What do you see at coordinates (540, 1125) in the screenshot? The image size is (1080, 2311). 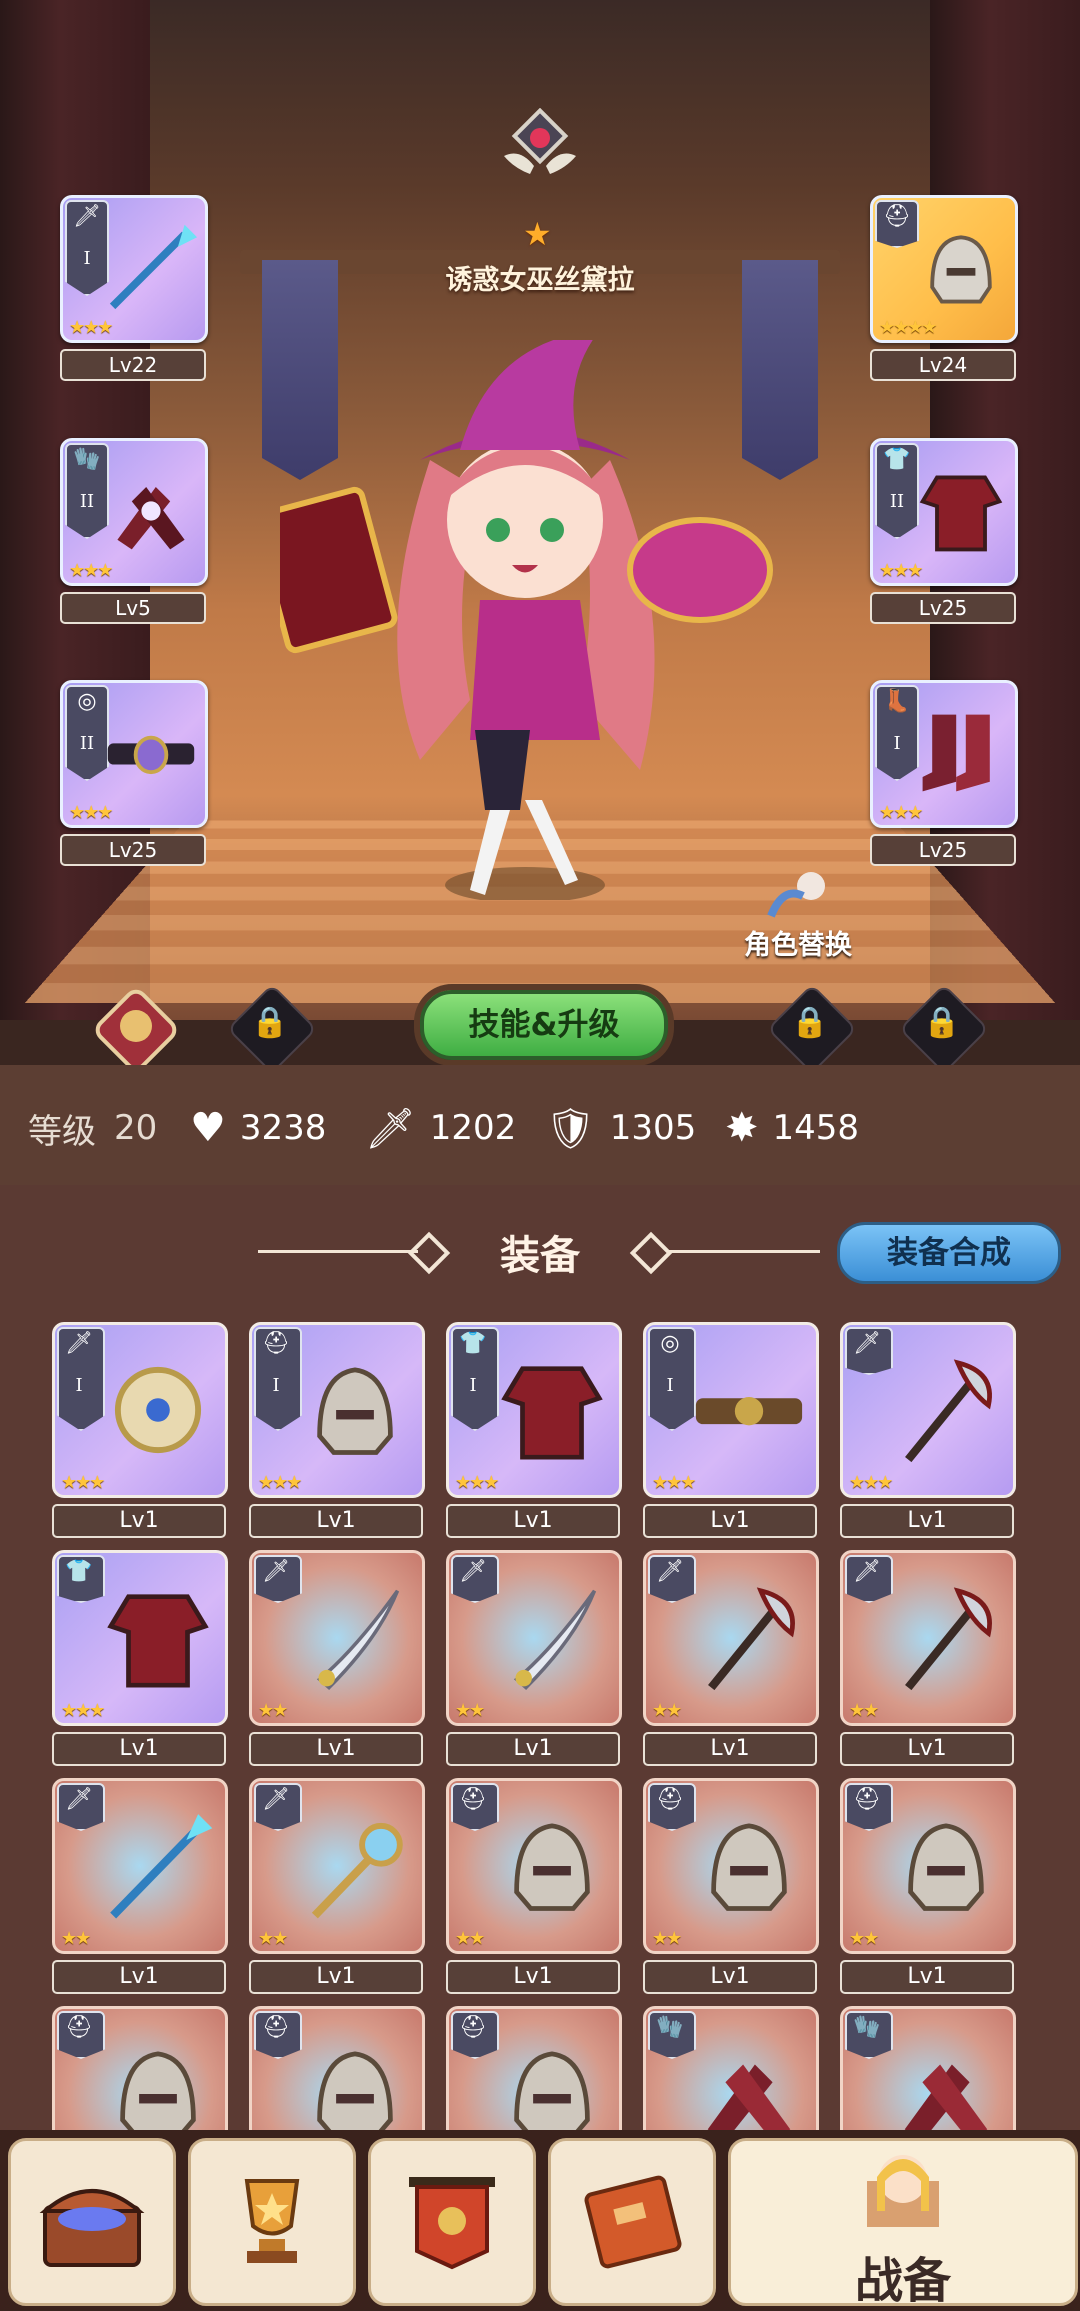 I see `stats-bar` at bounding box center [540, 1125].